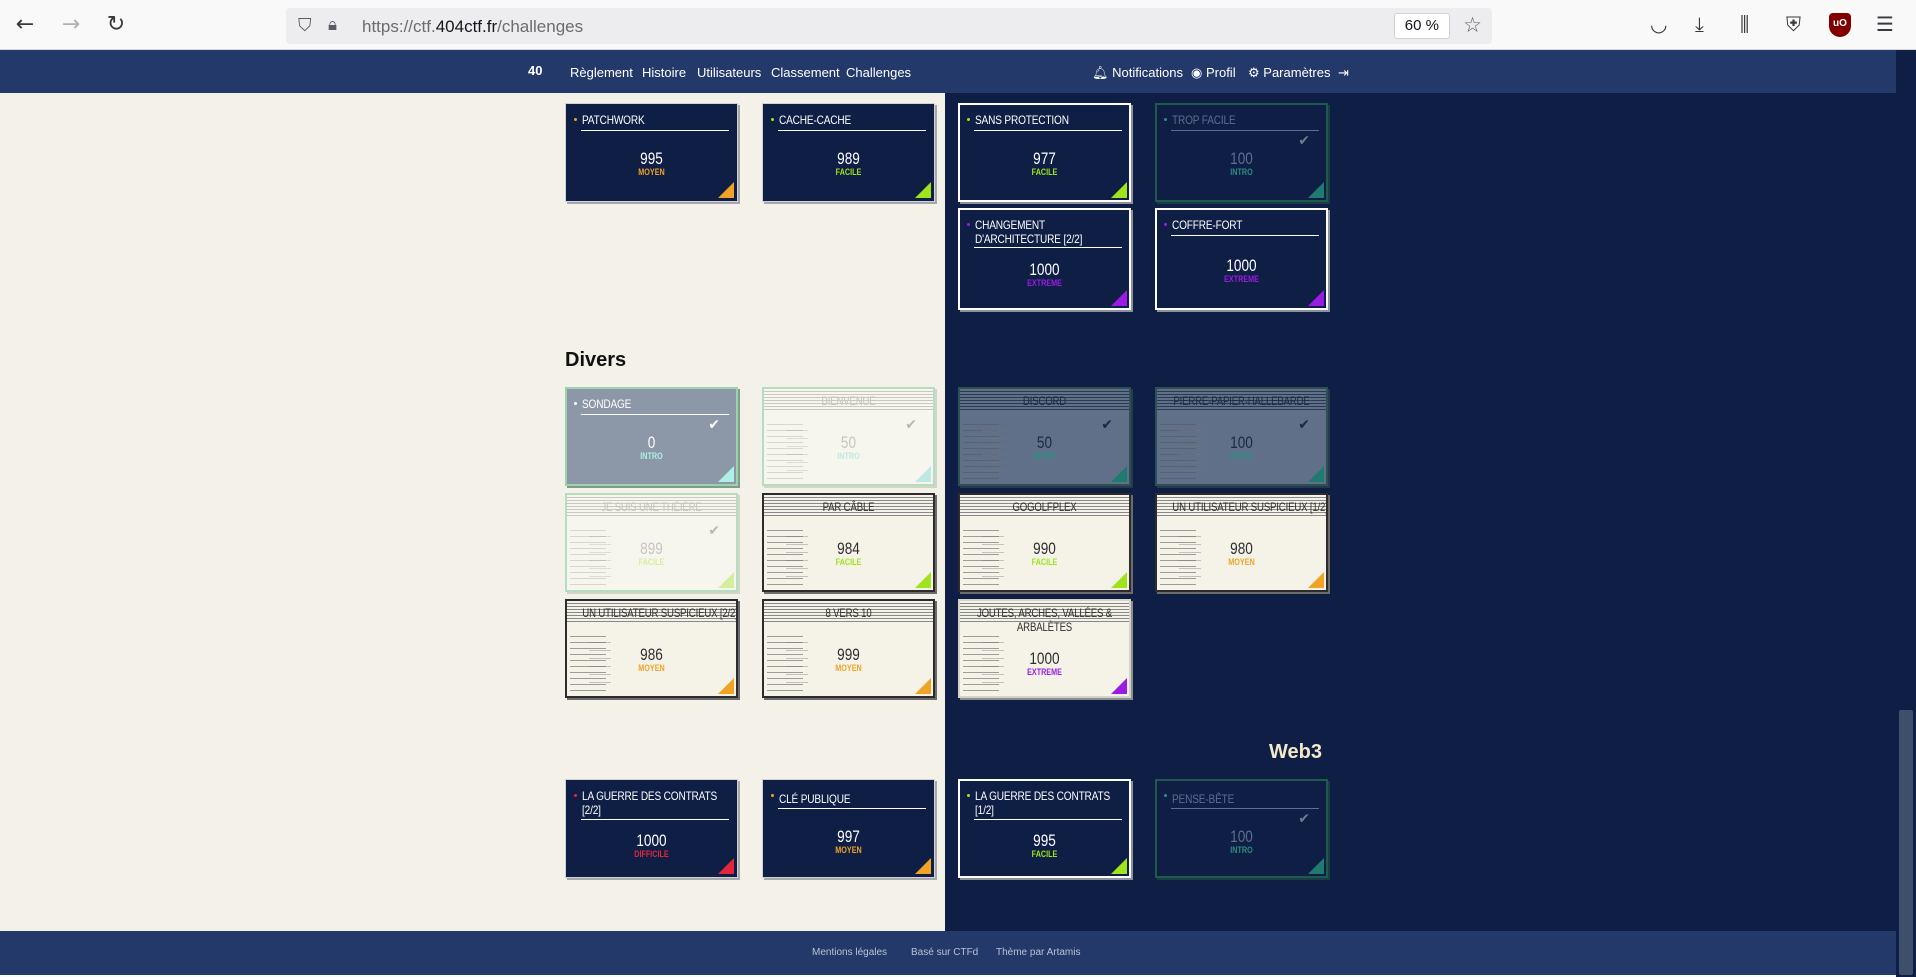  What do you see at coordinates (1044, 507) in the screenshot?
I see `challenge-name: Gogolfplex` at bounding box center [1044, 507].